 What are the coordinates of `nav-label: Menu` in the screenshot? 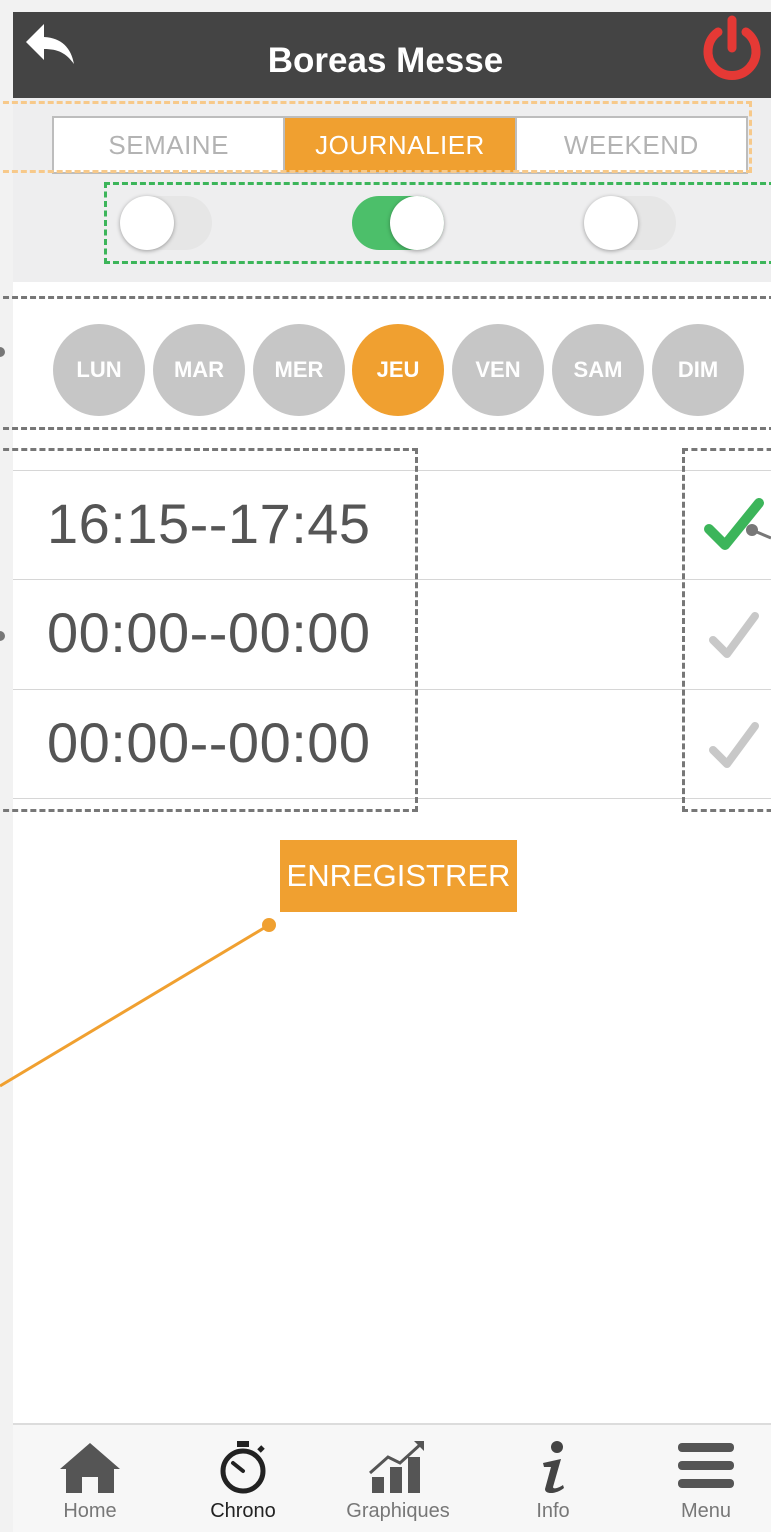 It's located at (706, 1511).